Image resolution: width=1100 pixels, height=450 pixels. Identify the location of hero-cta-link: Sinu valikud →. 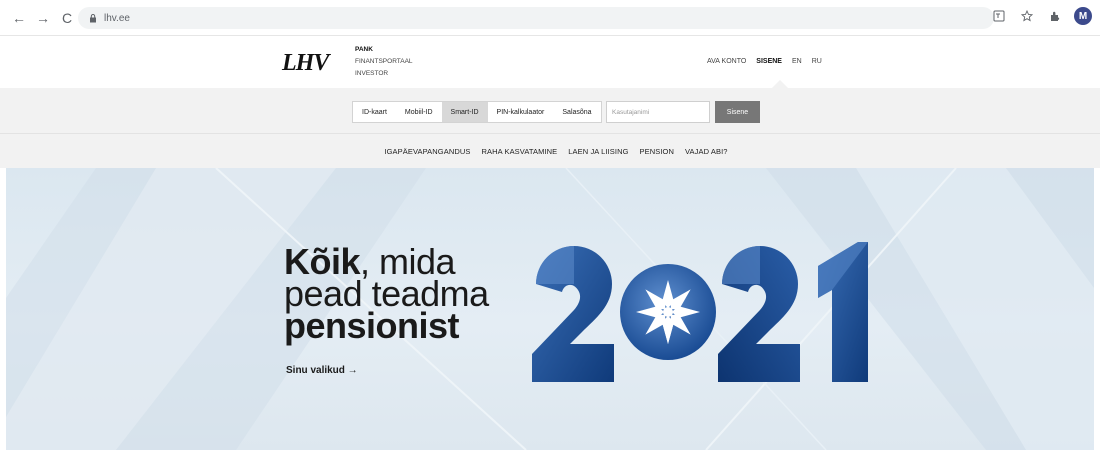
(322, 370).